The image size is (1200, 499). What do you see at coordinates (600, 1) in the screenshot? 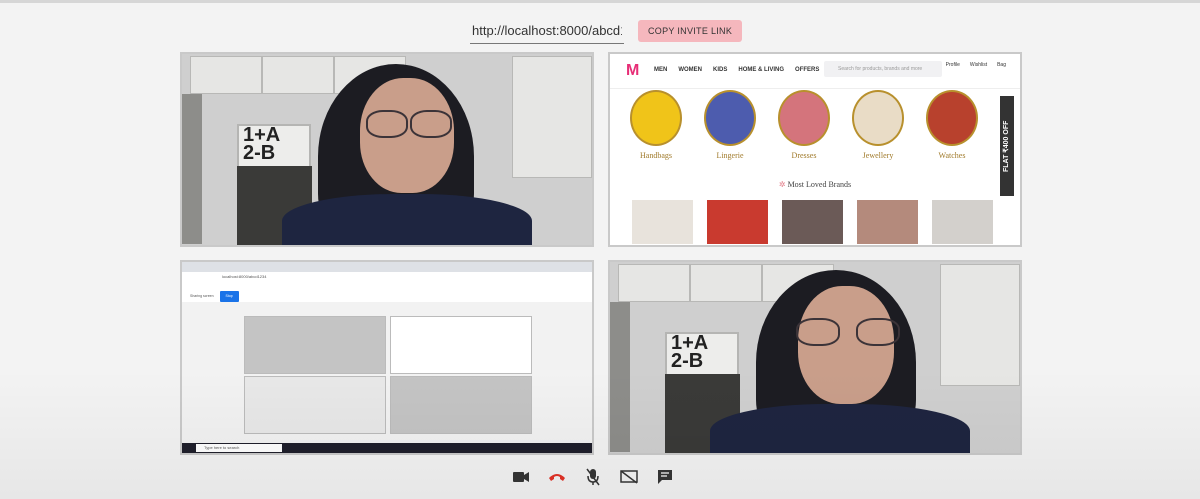
I see `top-bar` at bounding box center [600, 1].